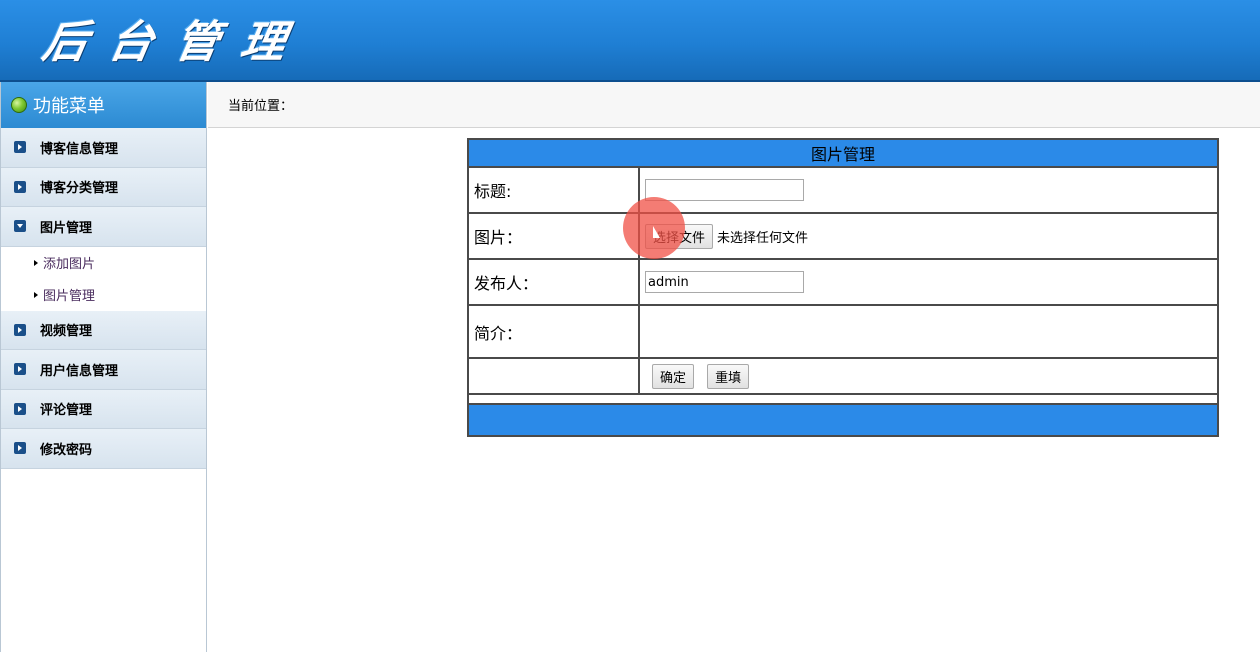  I want to click on sidebar-item-label: 图片管理, so click(66, 228).